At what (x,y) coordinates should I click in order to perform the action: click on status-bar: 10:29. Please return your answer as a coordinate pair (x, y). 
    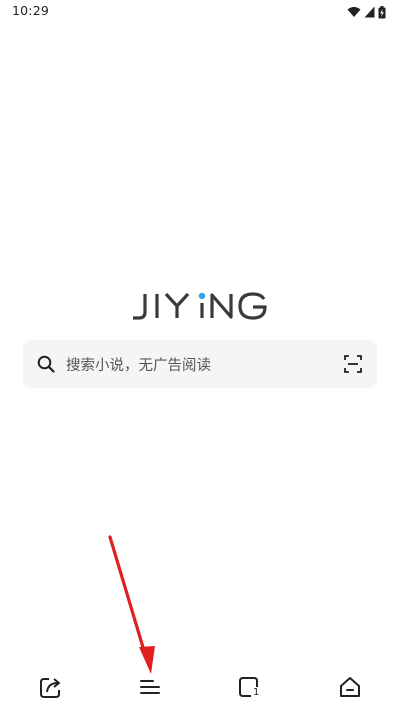
    Looking at the image, I should click on (200, 12).